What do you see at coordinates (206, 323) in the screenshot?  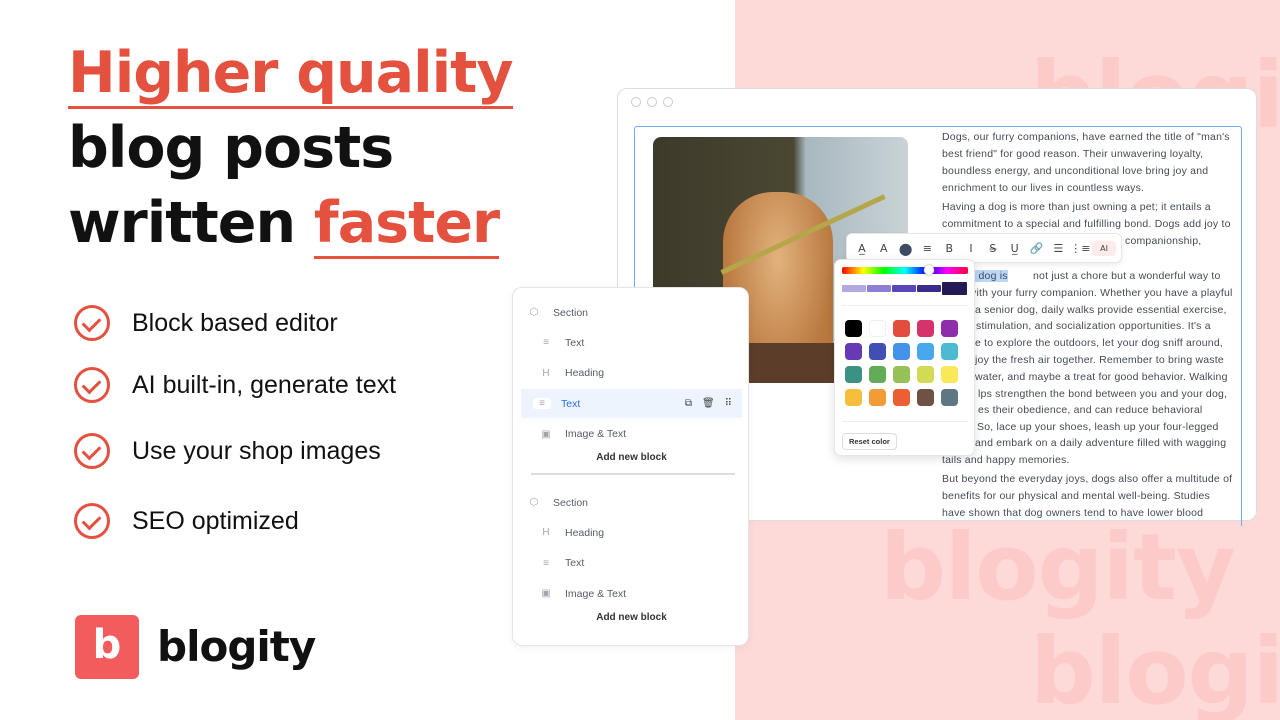 I see `feature-item: Block based editor` at bounding box center [206, 323].